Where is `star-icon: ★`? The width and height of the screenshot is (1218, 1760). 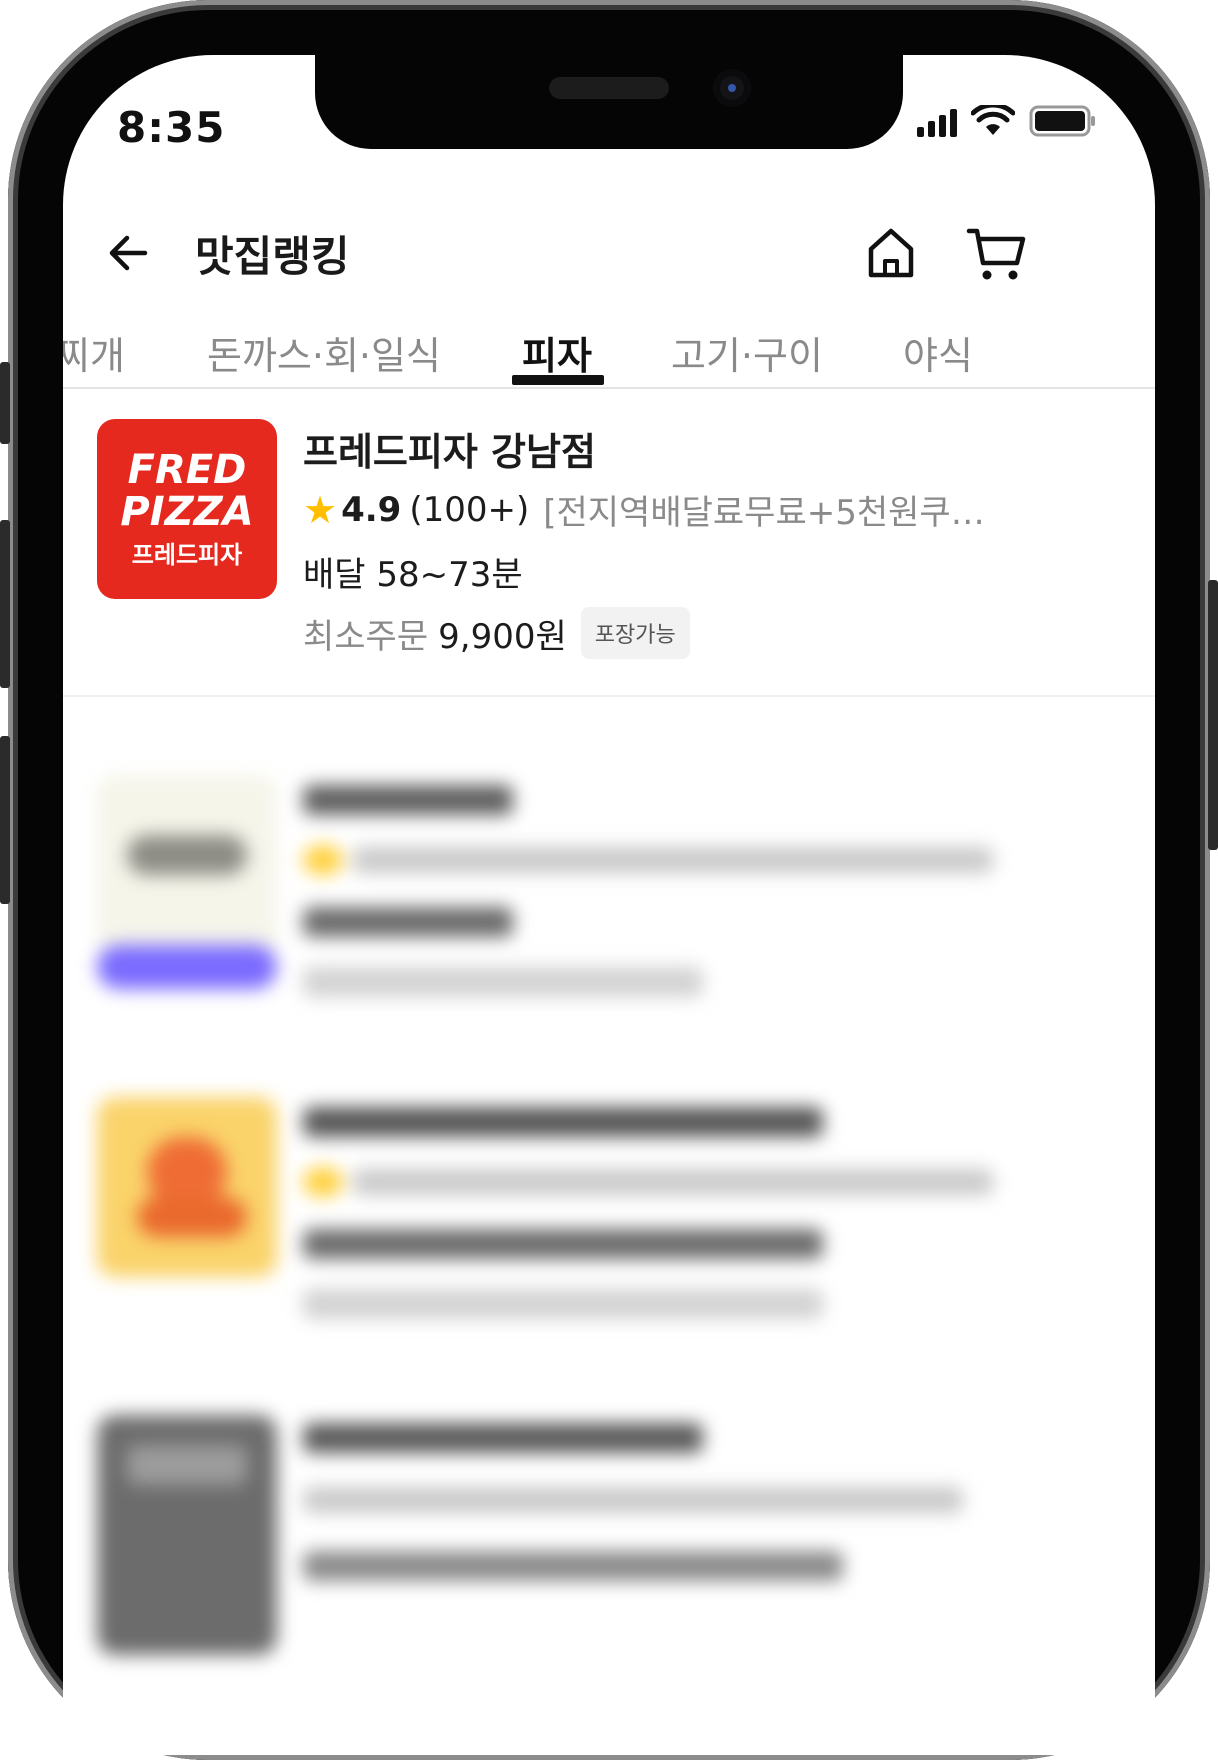
star-icon: ★ is located at coordinates (320, 509).